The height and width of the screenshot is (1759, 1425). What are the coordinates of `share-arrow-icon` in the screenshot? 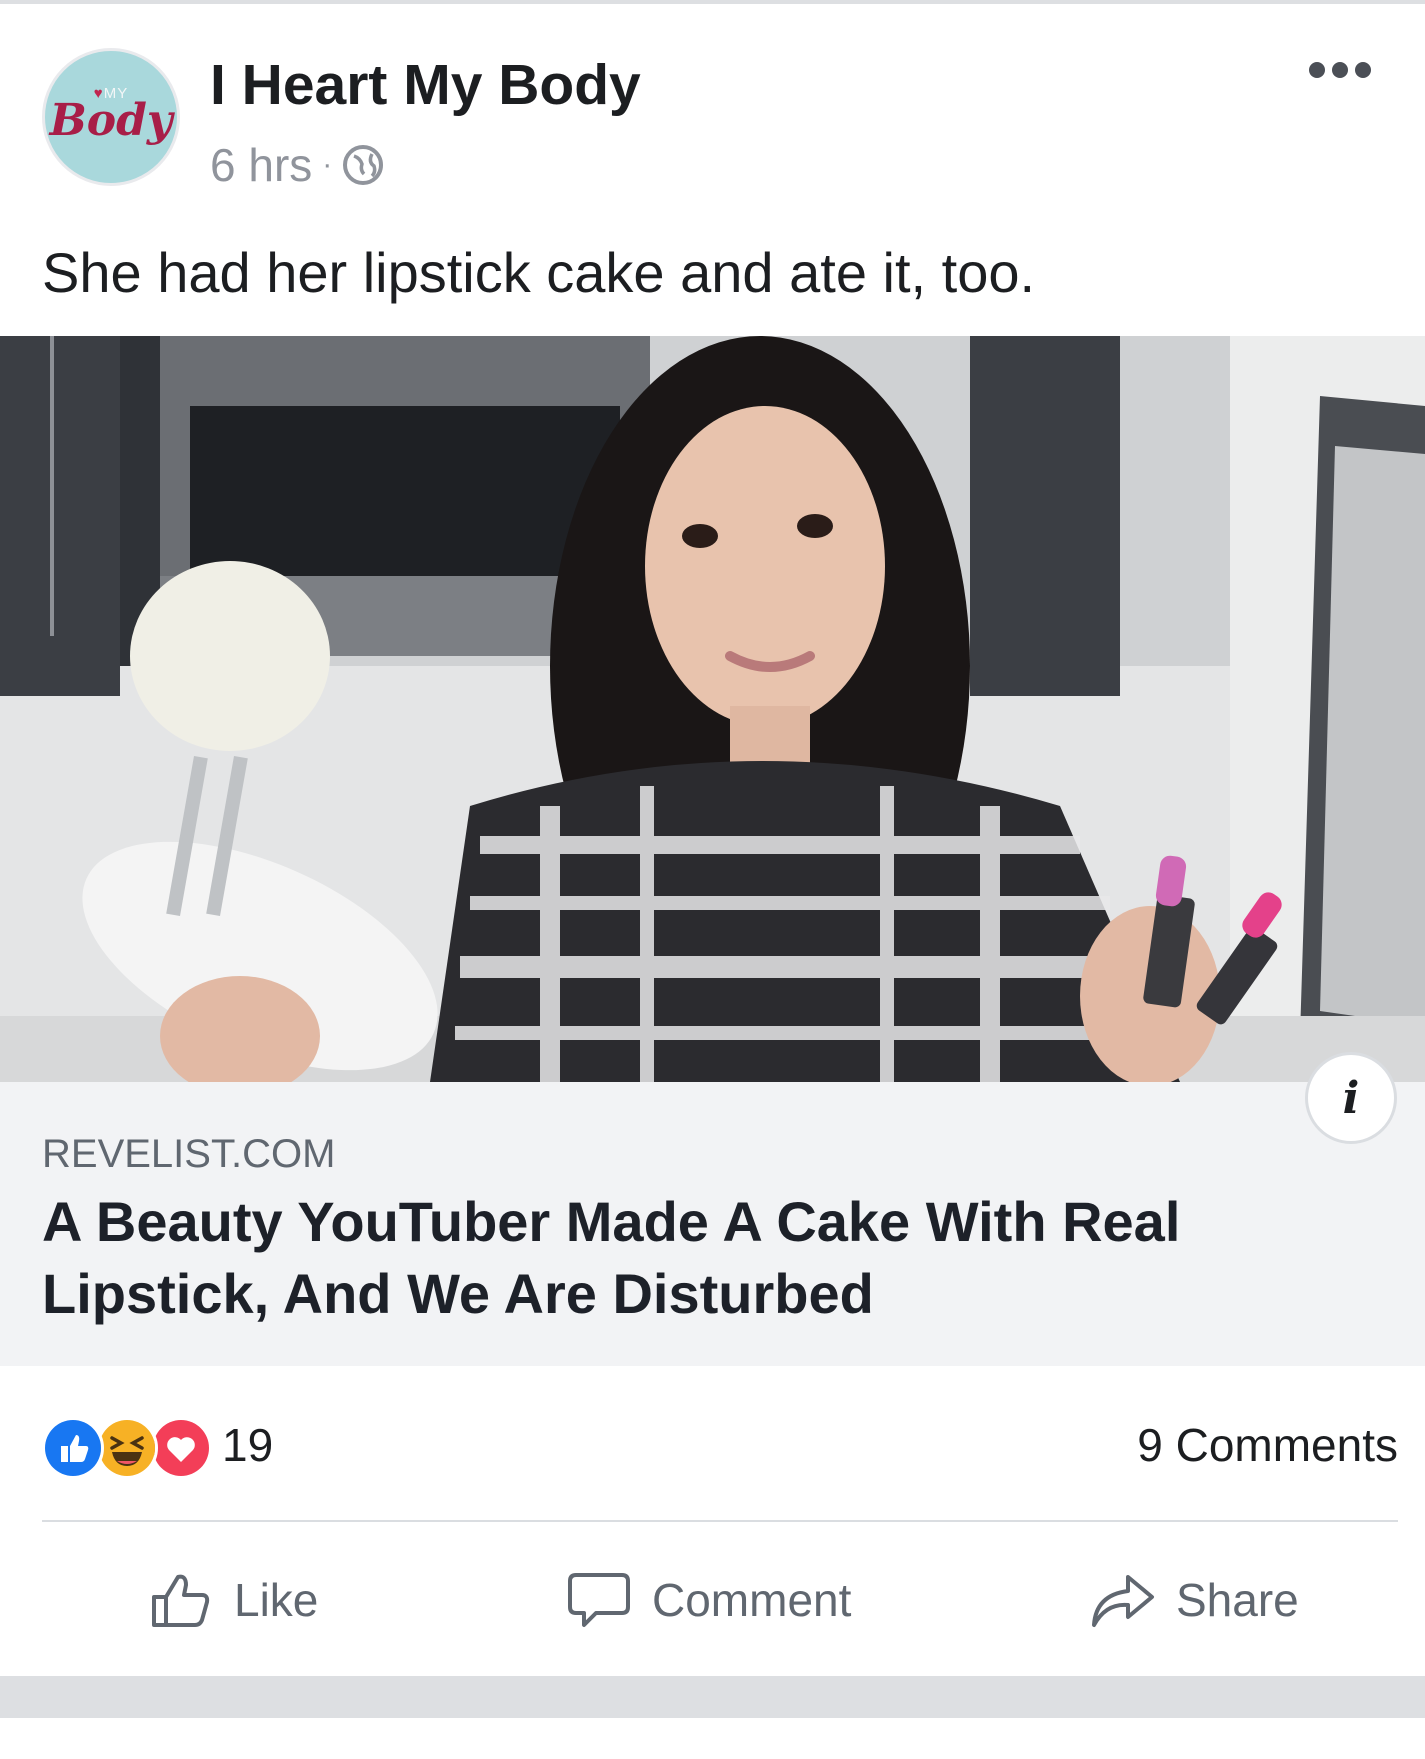 It's located at (1123, 1601).